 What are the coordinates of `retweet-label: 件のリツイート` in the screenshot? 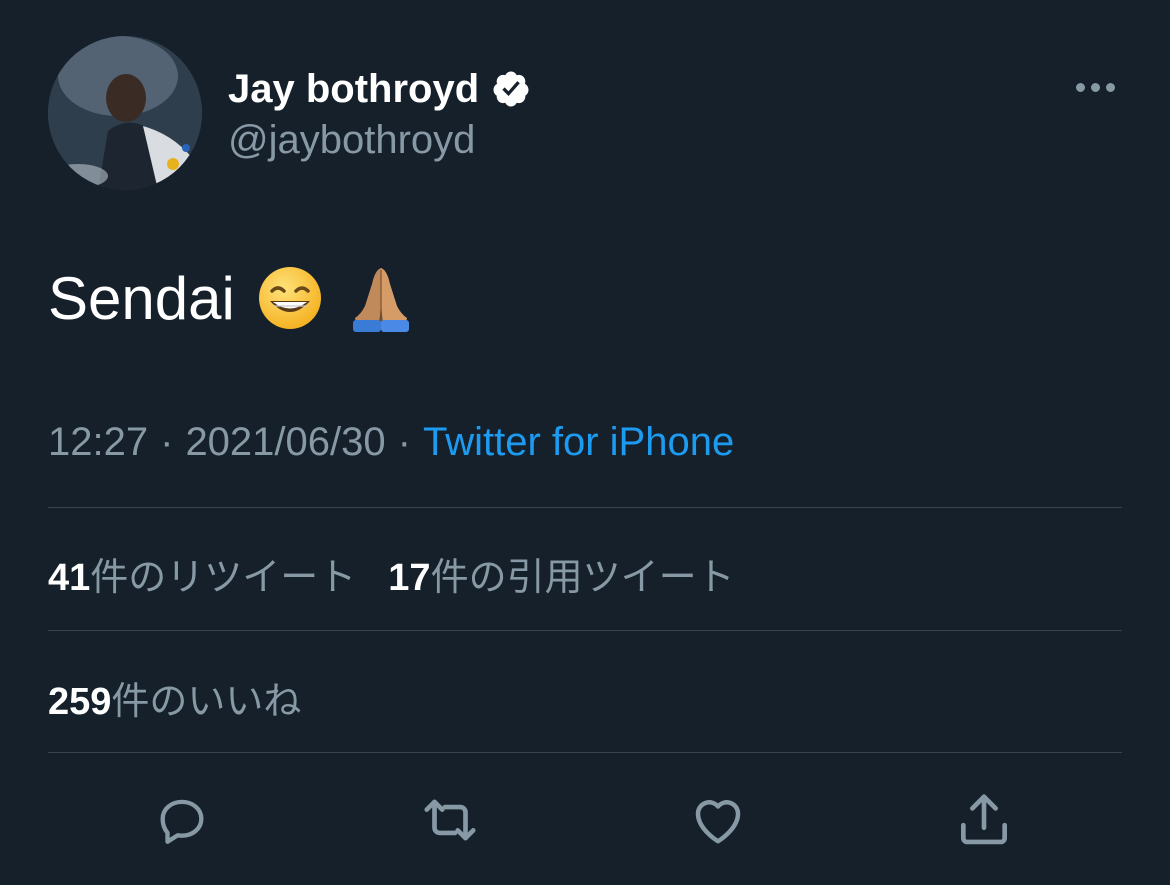 It's located at (223, 578).